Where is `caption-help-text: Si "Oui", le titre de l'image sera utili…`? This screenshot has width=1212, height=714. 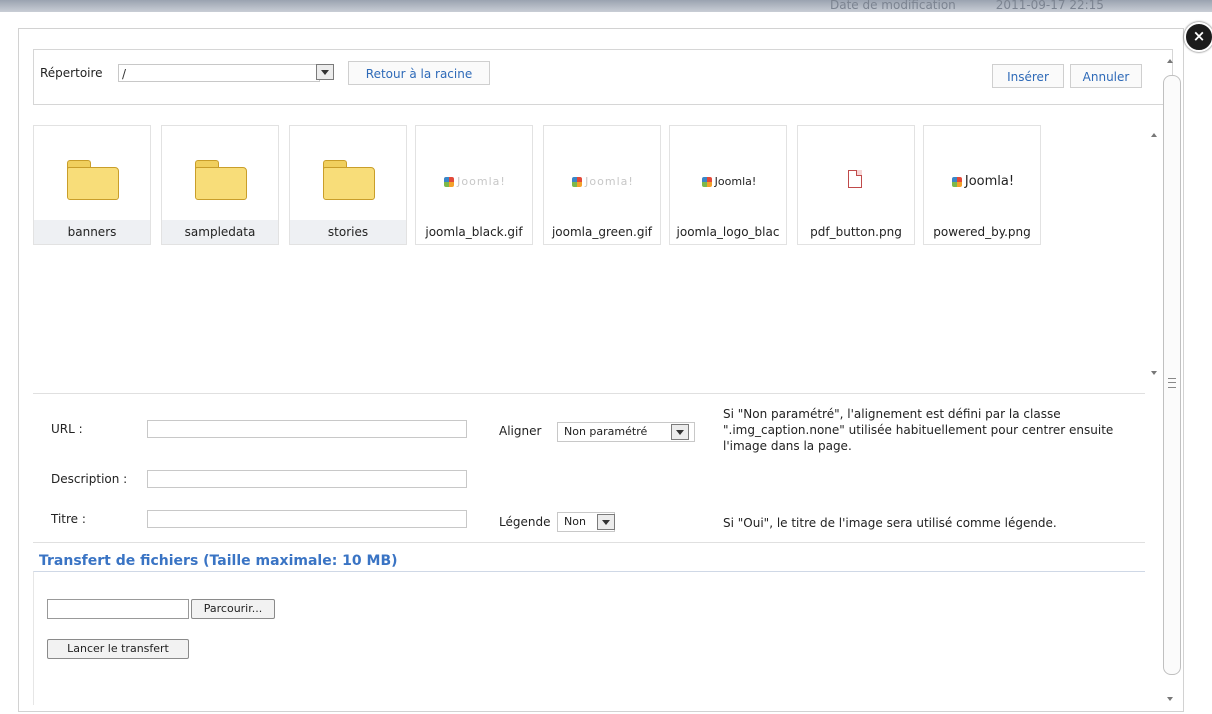 caption-help-text: Si "Oui", le titre de l'image sera utili… is located at coordinates (890, 523).